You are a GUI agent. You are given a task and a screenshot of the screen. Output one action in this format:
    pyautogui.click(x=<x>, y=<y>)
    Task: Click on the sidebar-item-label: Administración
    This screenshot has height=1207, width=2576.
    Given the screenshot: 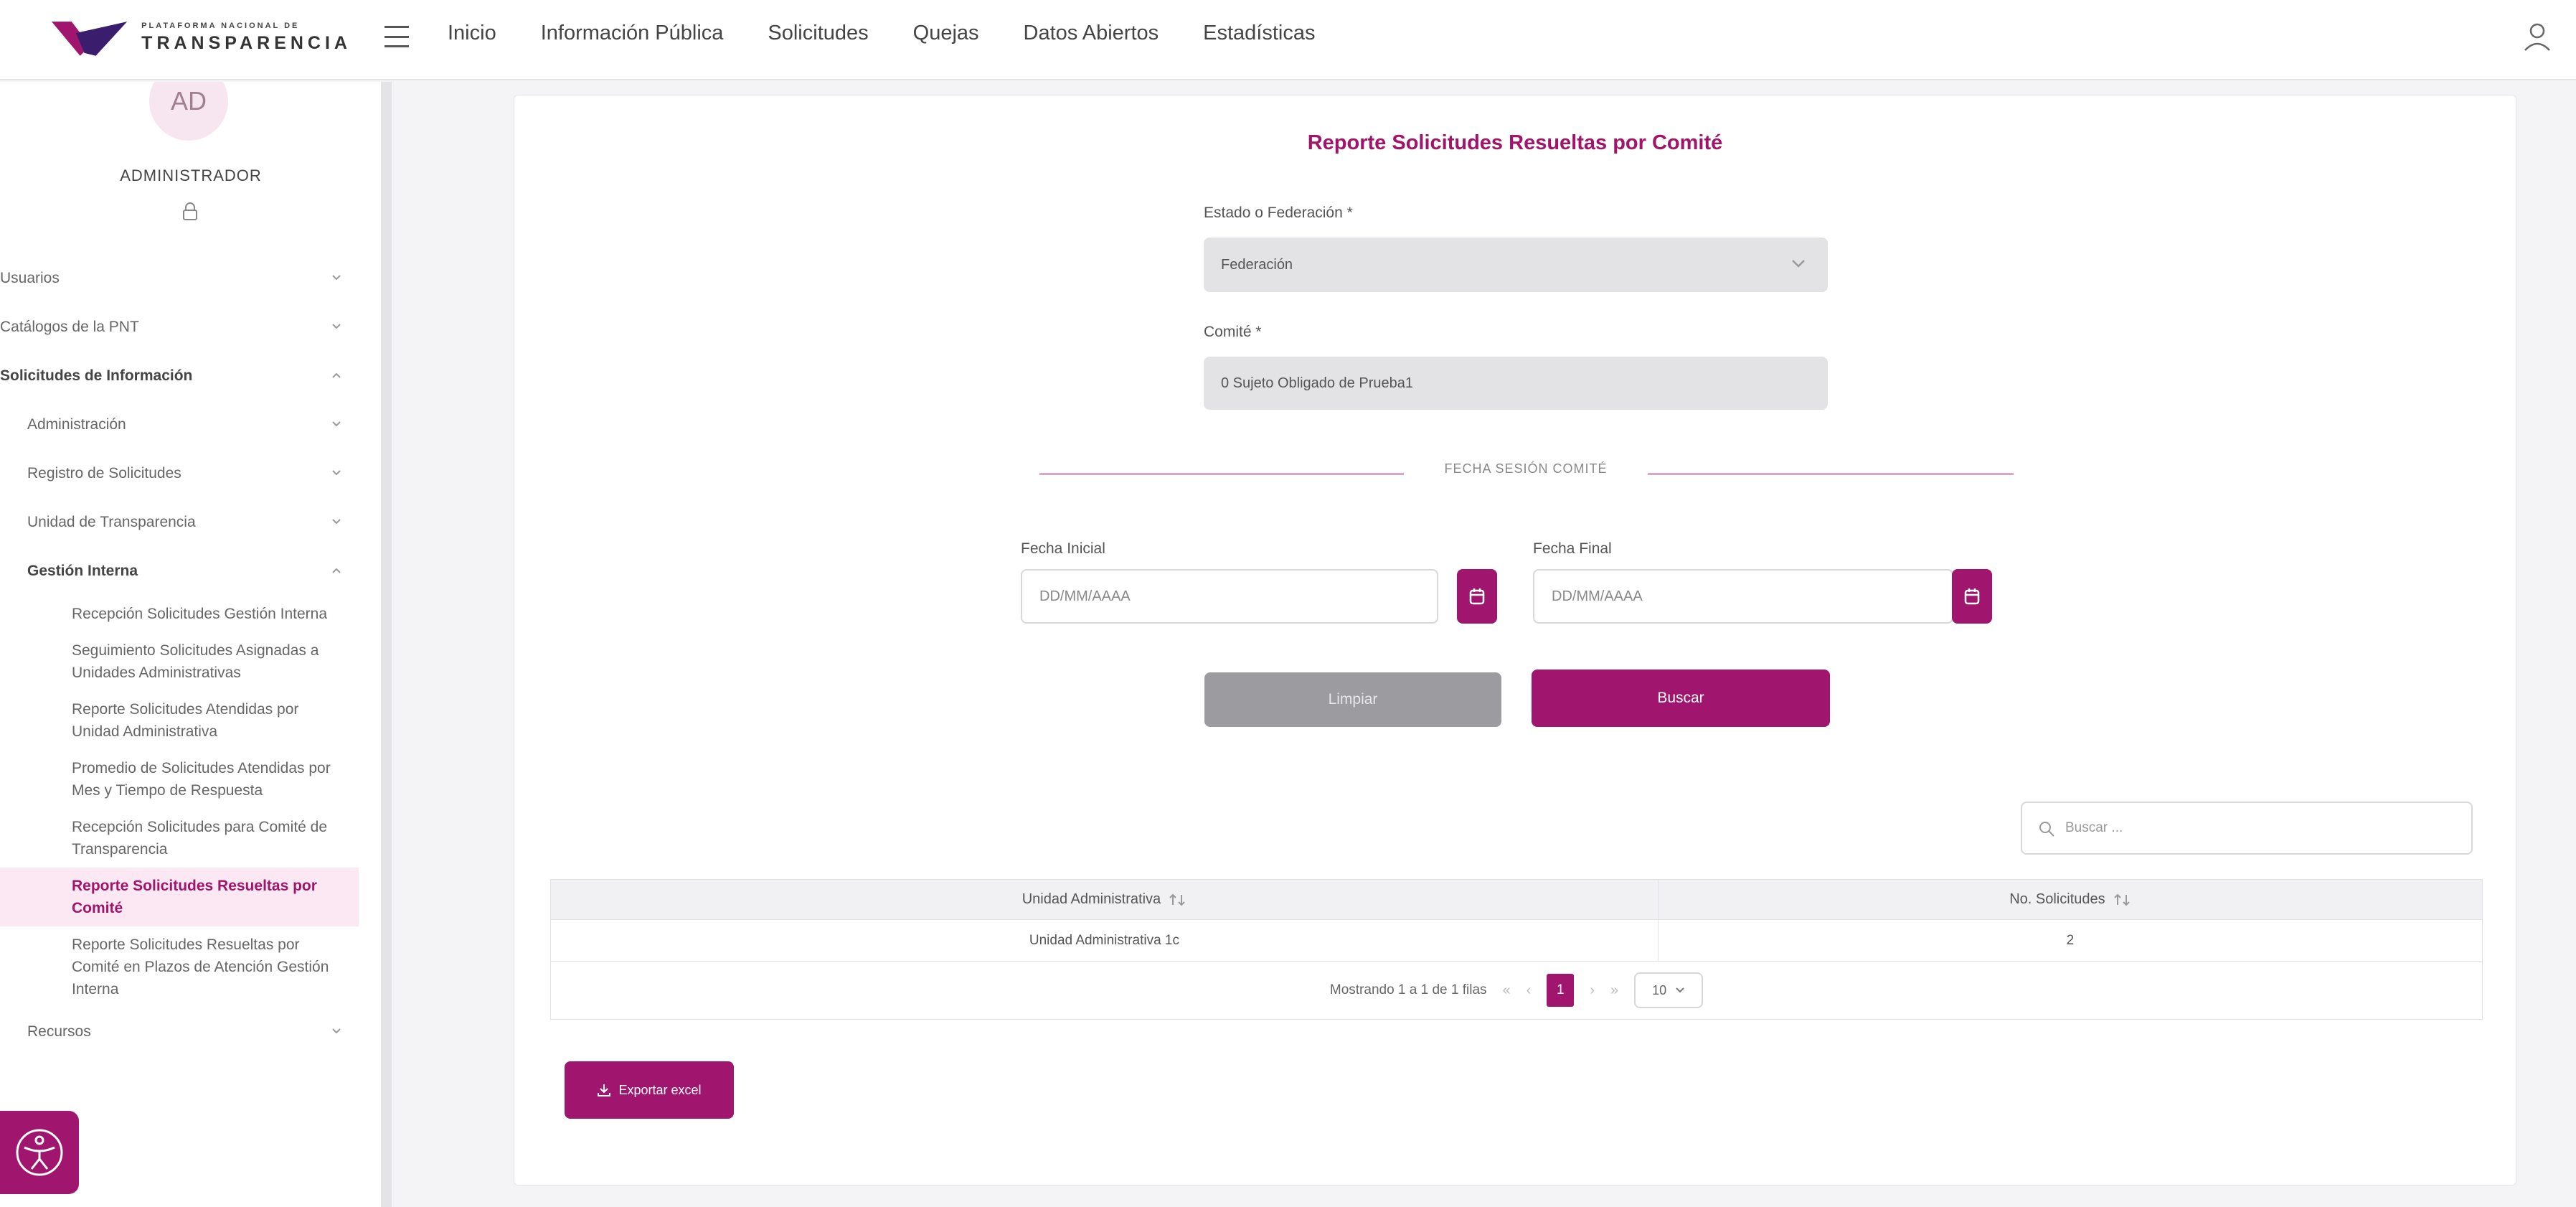 What is the action you would take?
    pyautogui.click(x=76, y=424)
    